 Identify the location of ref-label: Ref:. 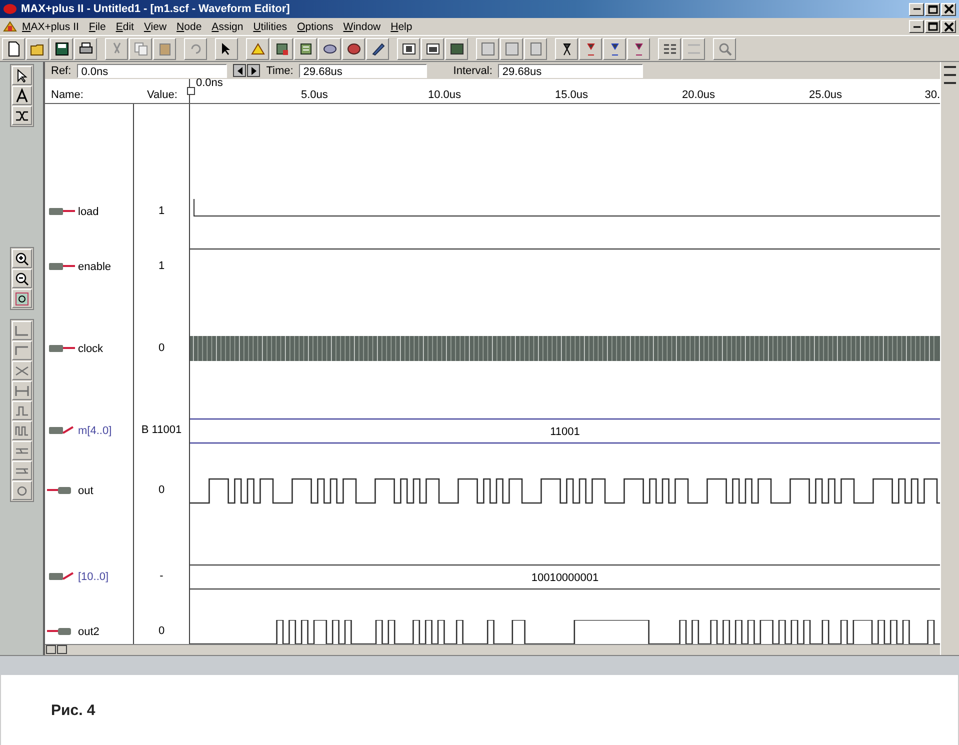
(61, 70).